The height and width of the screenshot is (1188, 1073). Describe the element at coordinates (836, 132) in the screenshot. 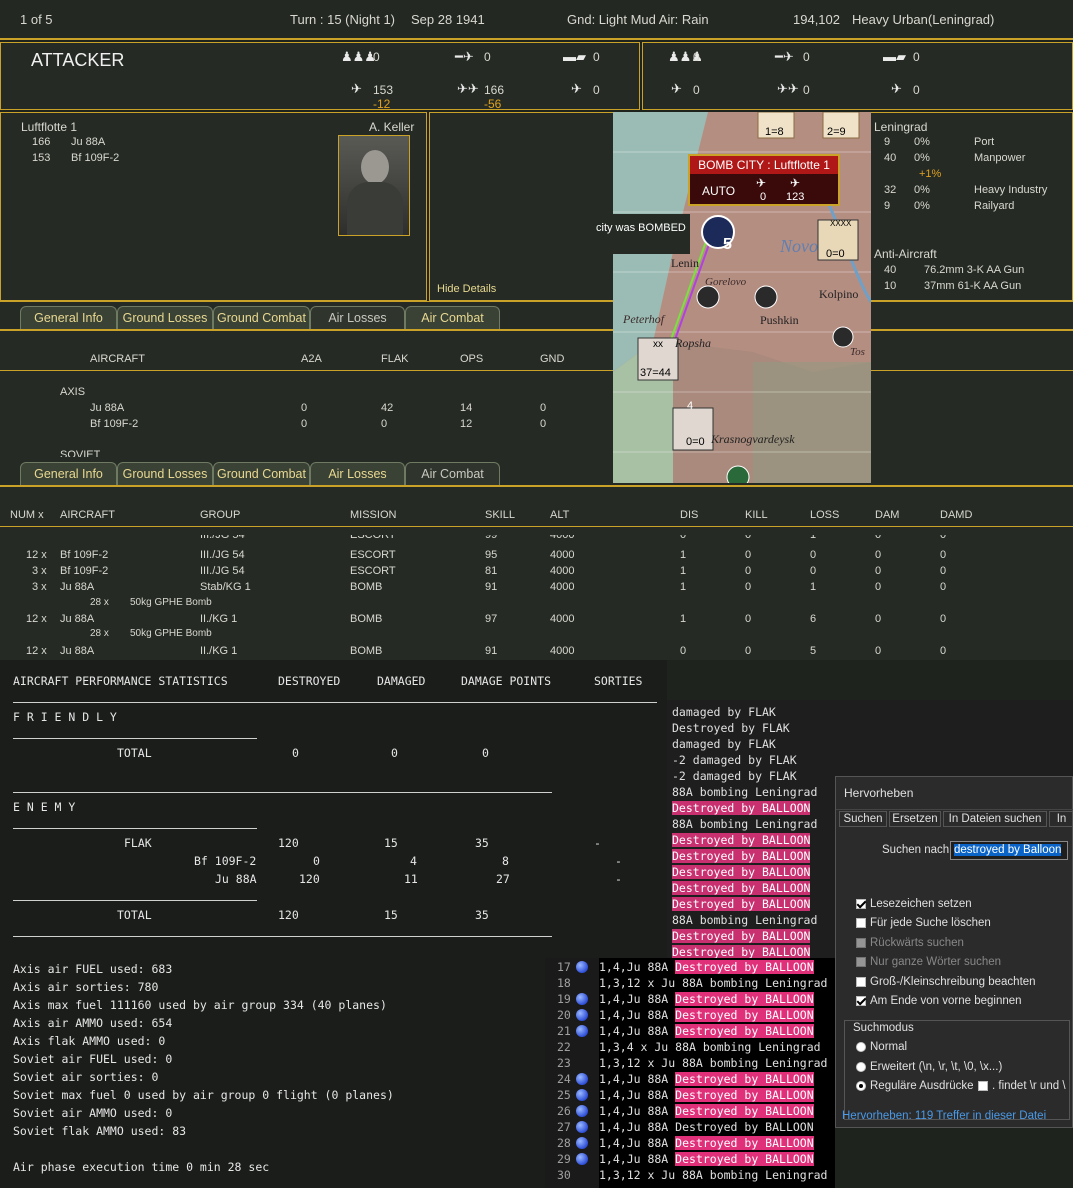

I see `map-counter-b: 2=9` at that location.